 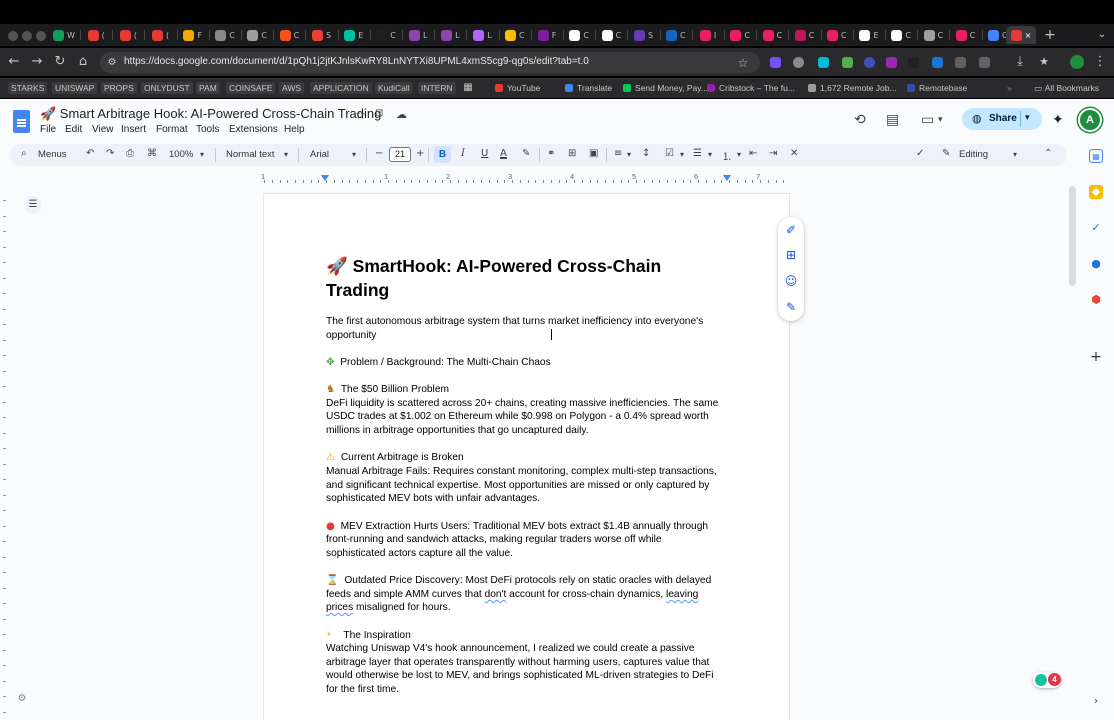 I want to click on tasks-icon: ✓, so click(x=1096, y=228).